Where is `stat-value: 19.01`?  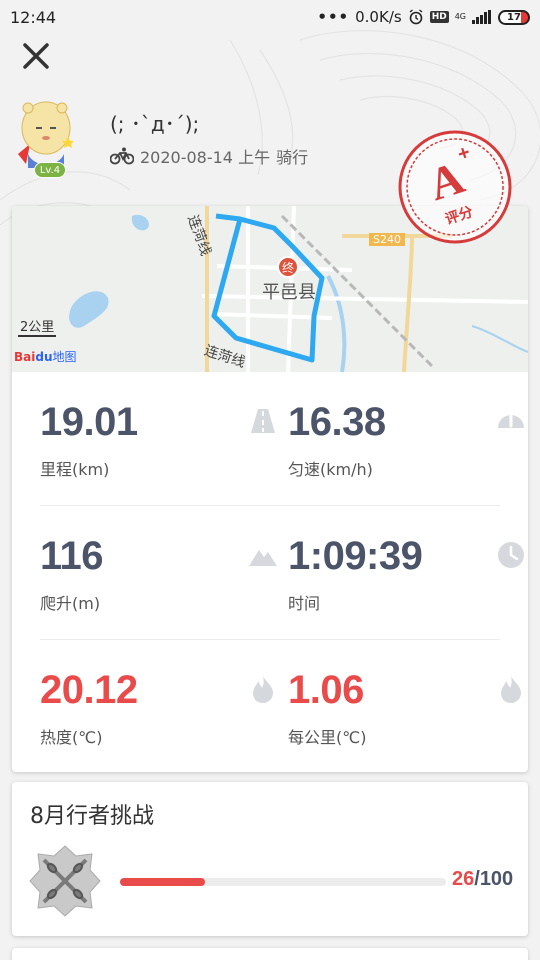 stat-value: 19.01 is located at coordinates (89, 422).